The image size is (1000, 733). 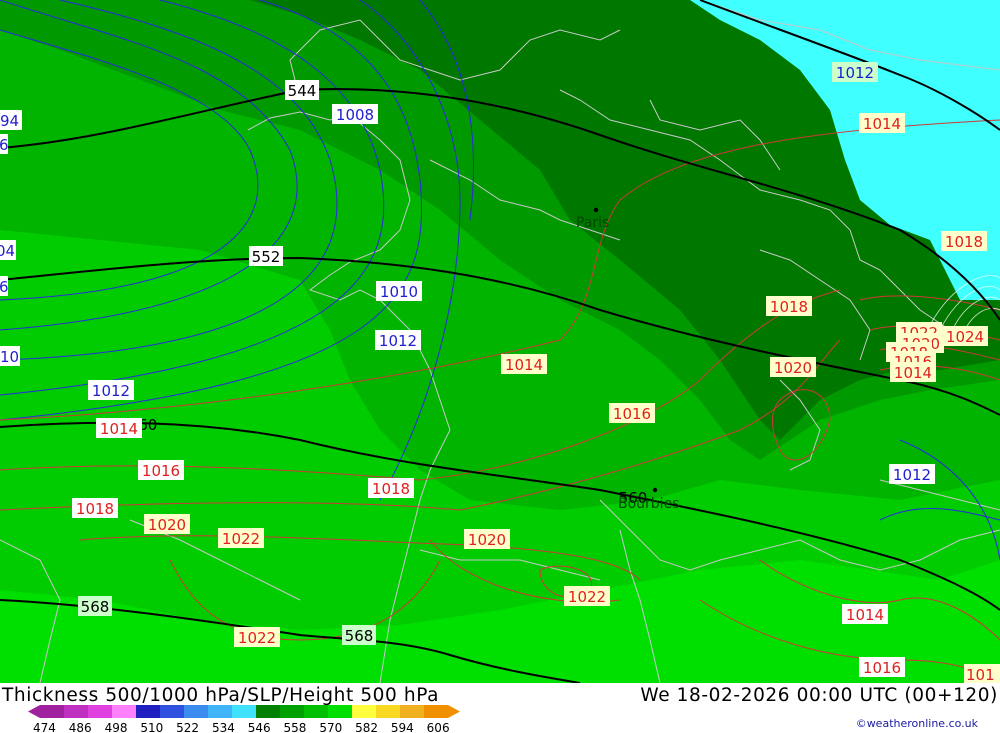 What do you see at coordinates (34, 711) in the screenshot?
I see `colorbar-arrow-left` at bounding box center [34, 711].